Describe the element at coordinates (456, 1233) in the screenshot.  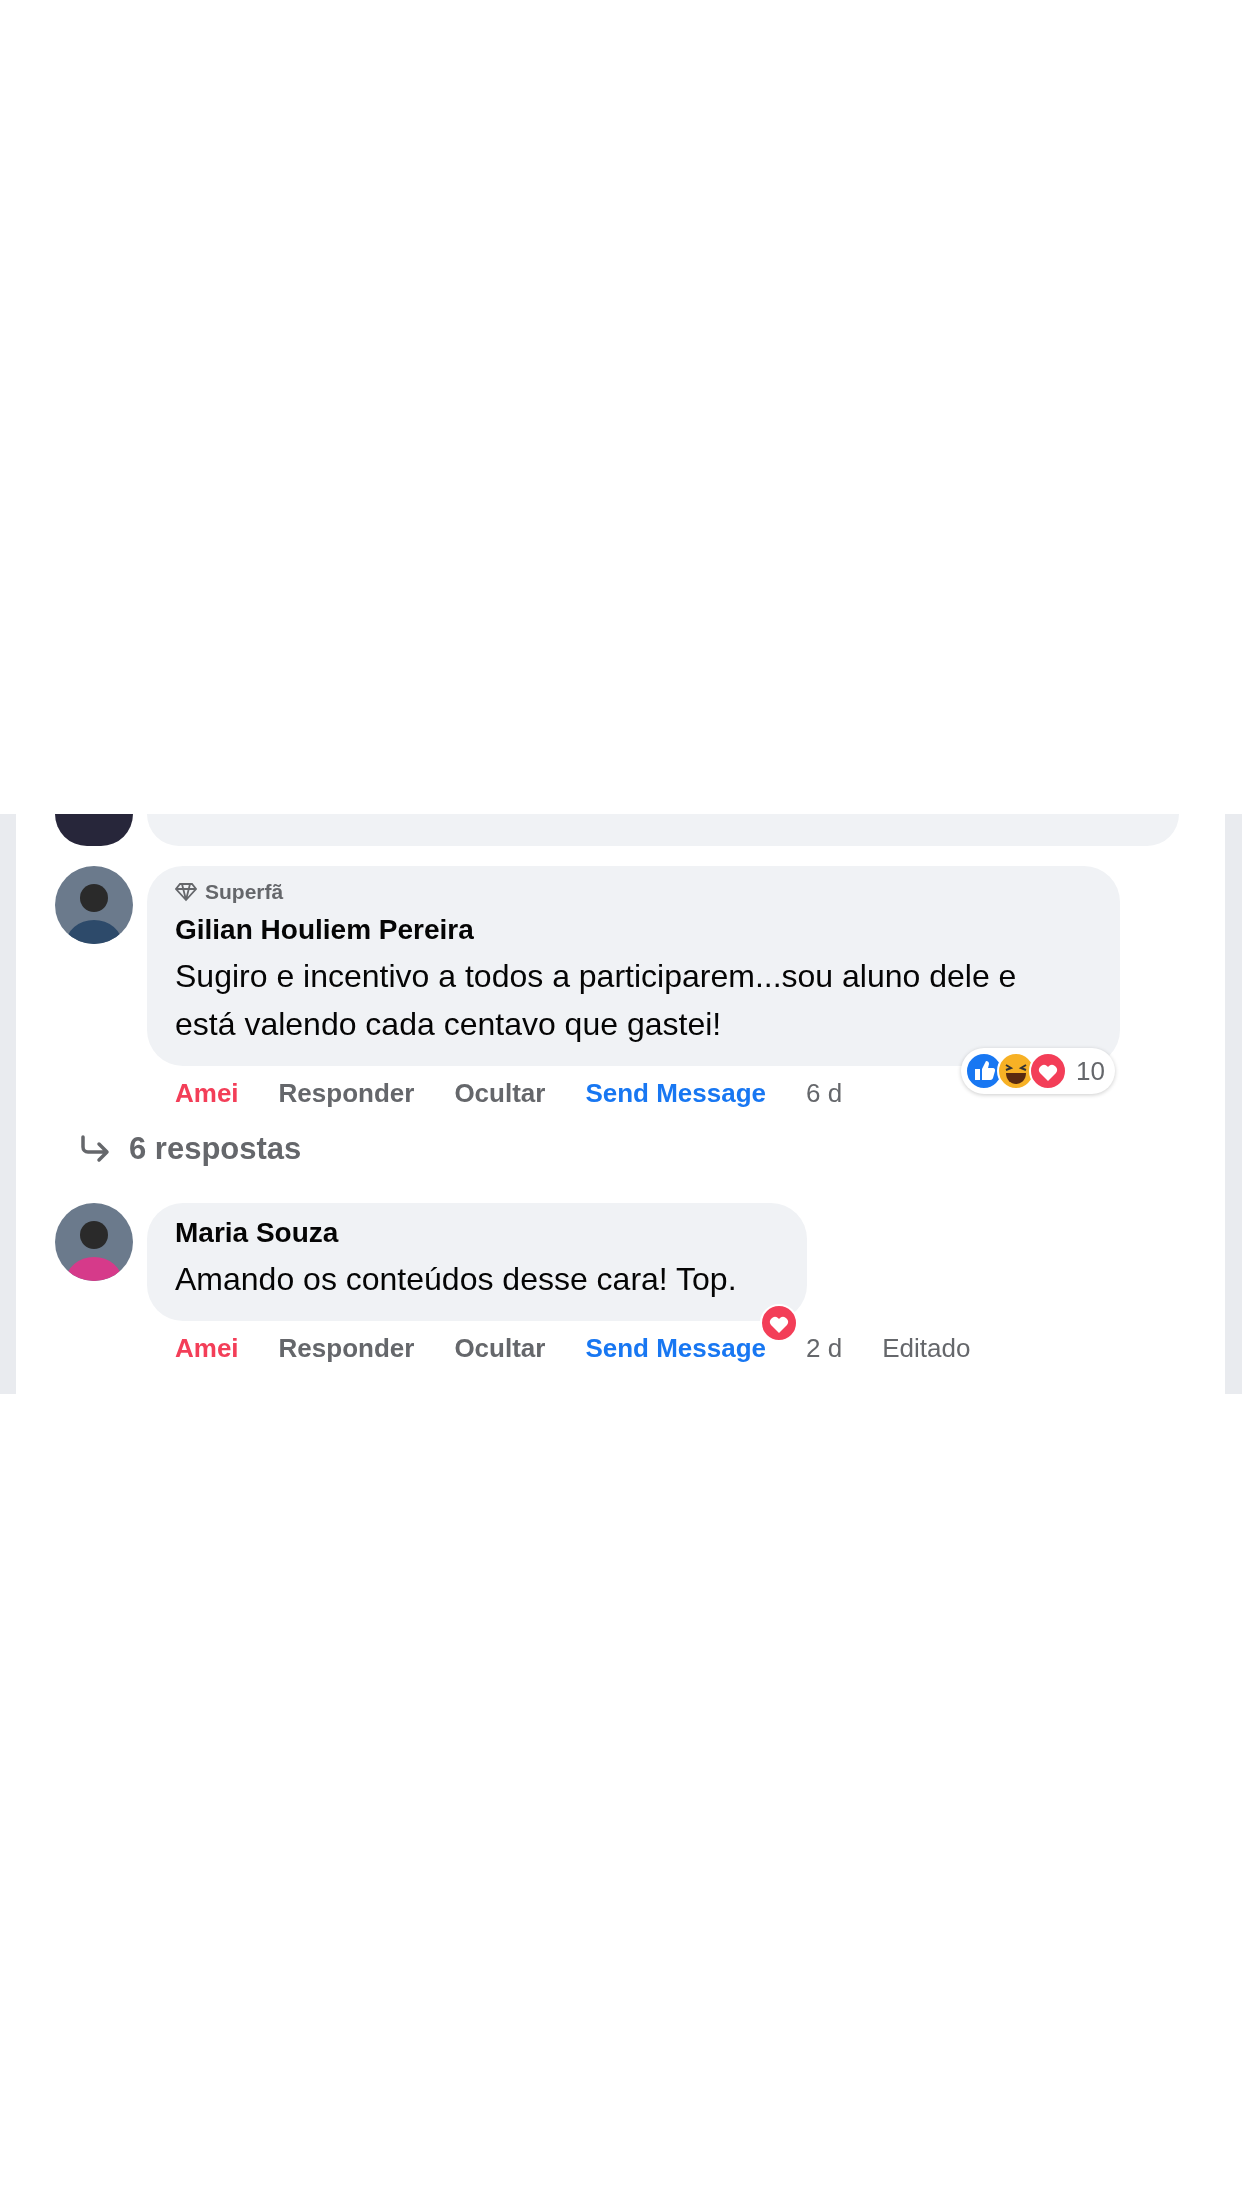
I see `author-name: Maria Souza` at that location.